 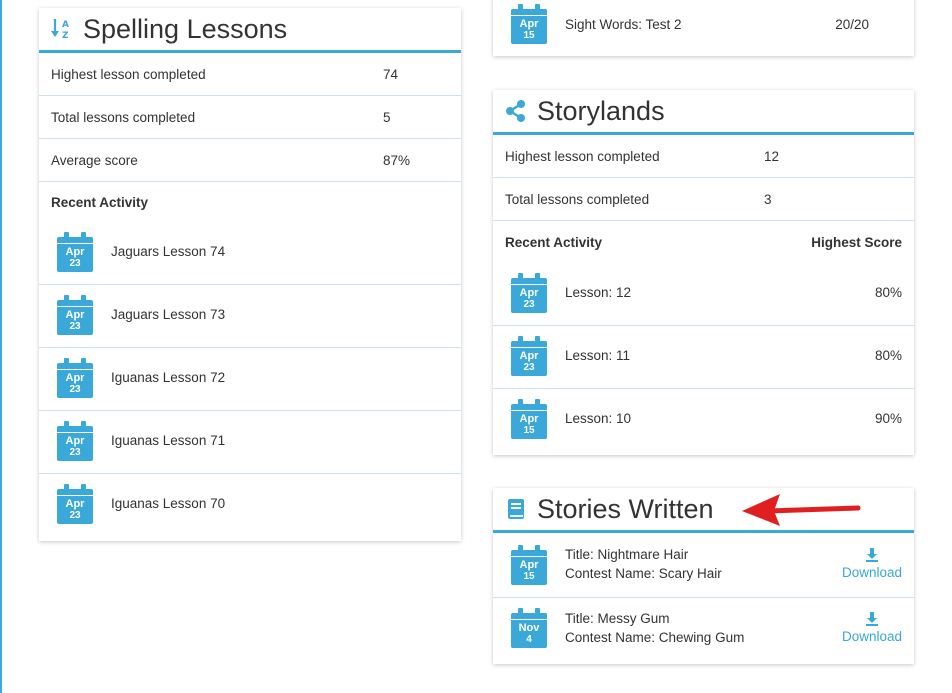 I want to click on stat-row: Total lessons completed 5, so click(x=250, y=117).